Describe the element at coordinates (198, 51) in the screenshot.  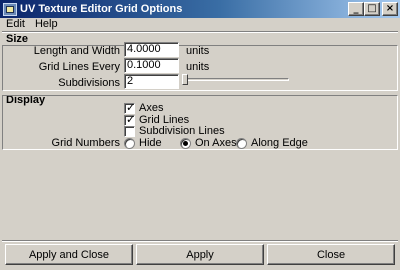
I see `length-and-width-units: units` at that location.